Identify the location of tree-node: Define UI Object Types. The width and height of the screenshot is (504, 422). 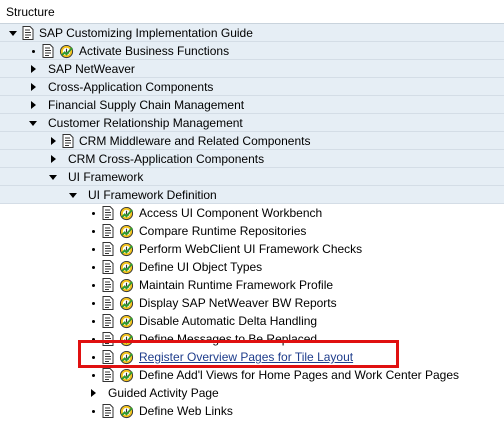
(252, 267).